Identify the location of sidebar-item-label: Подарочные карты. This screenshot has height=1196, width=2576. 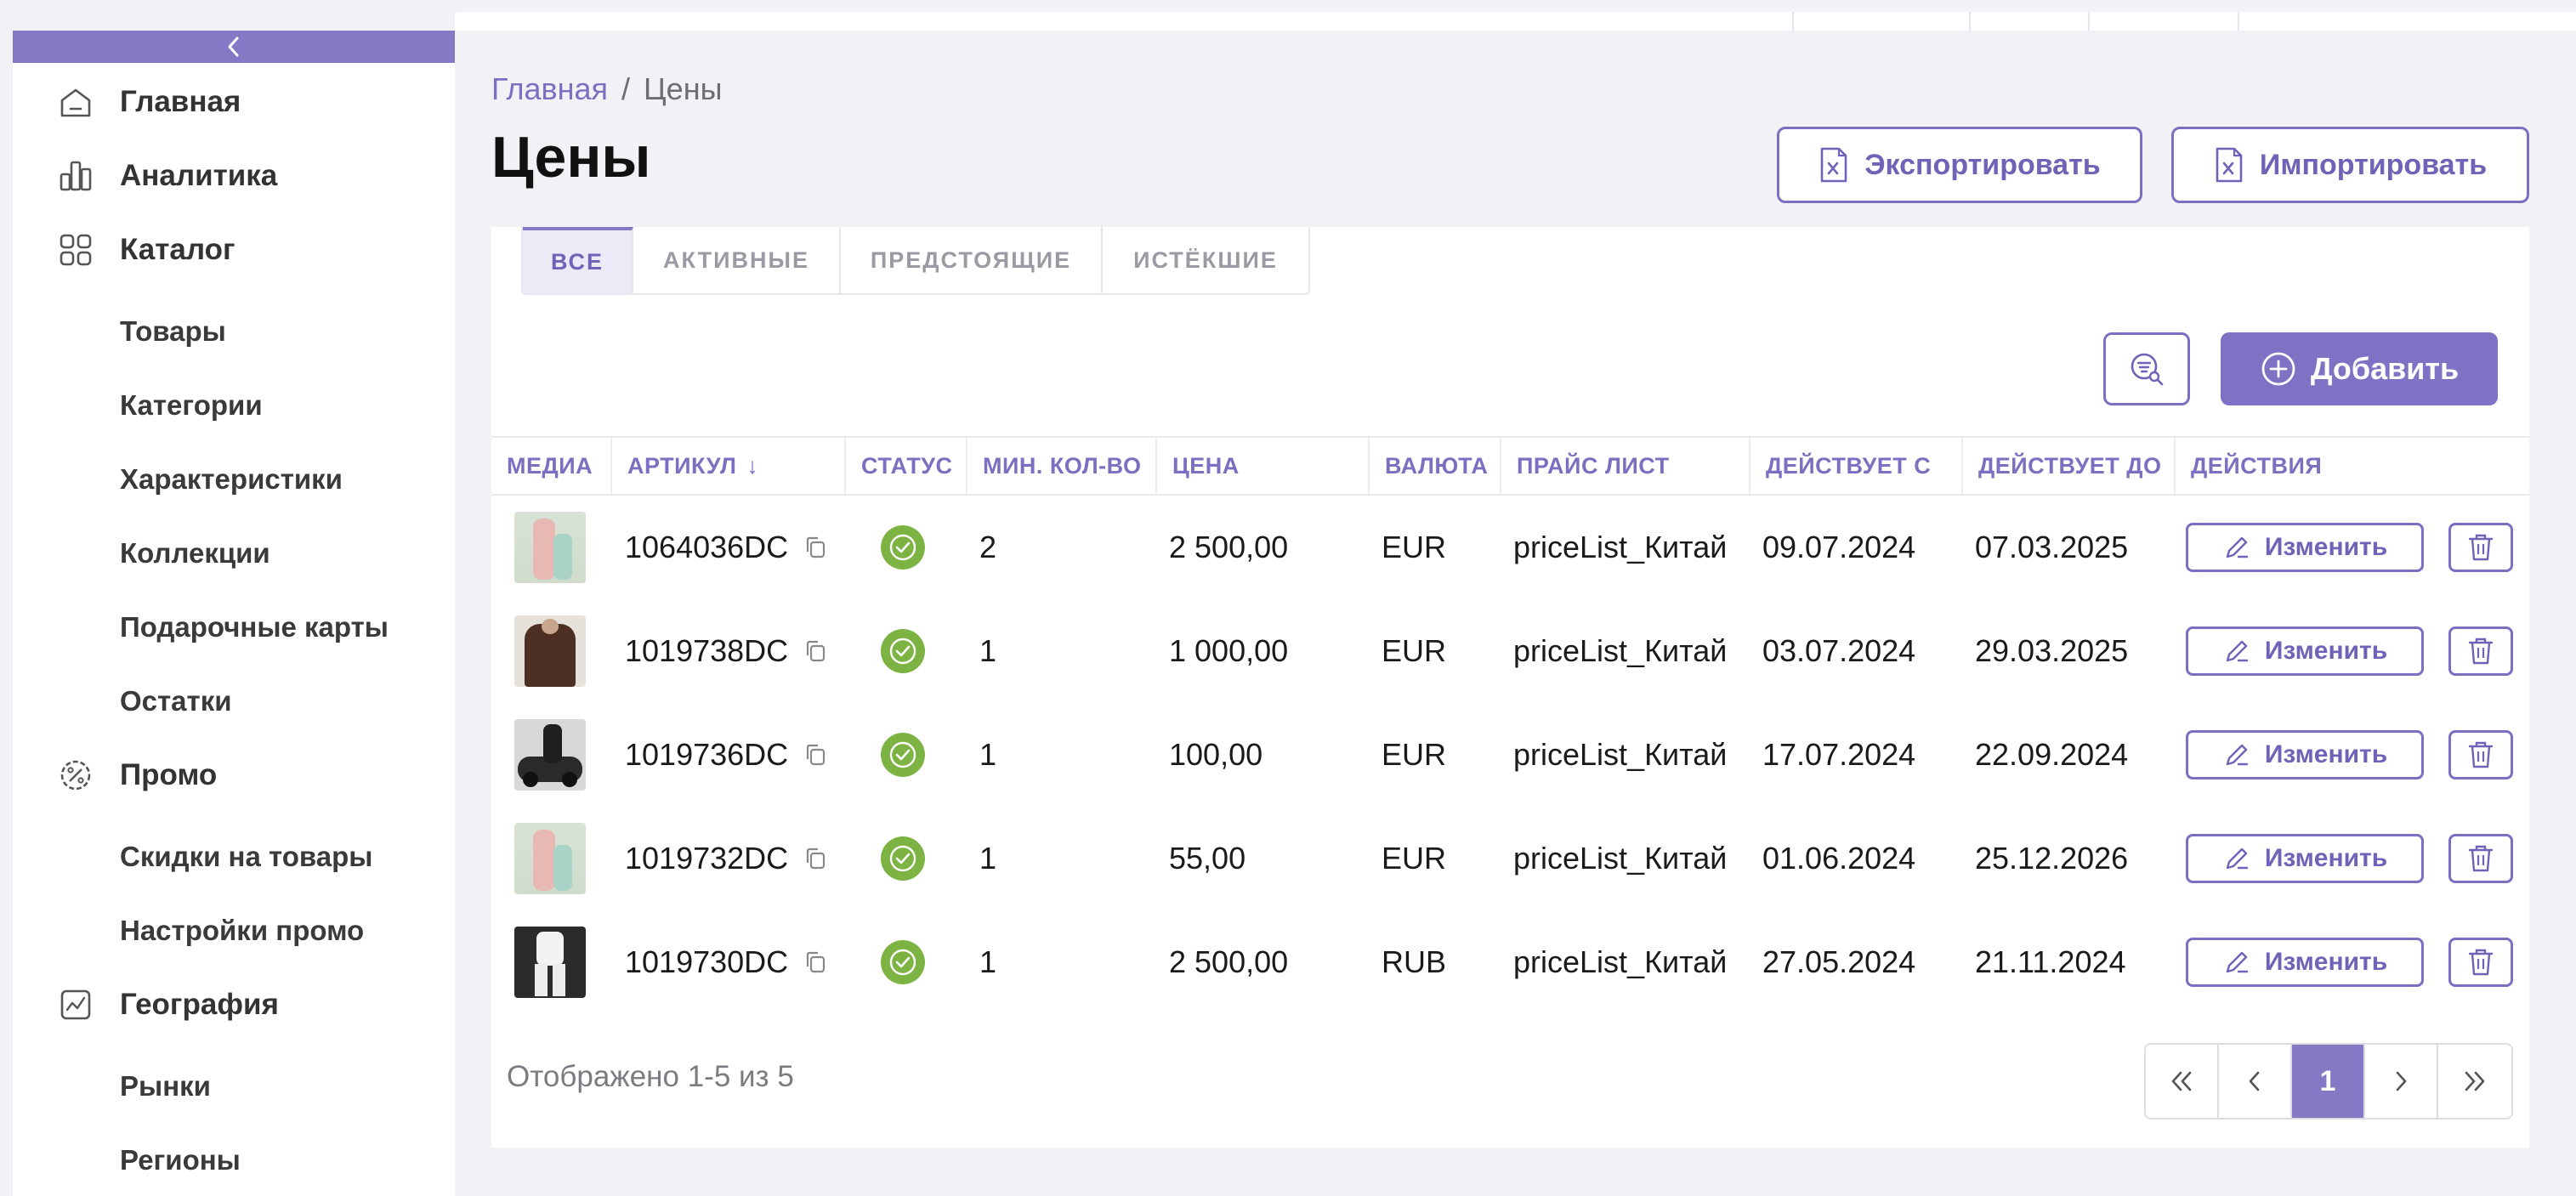
(255, 627).